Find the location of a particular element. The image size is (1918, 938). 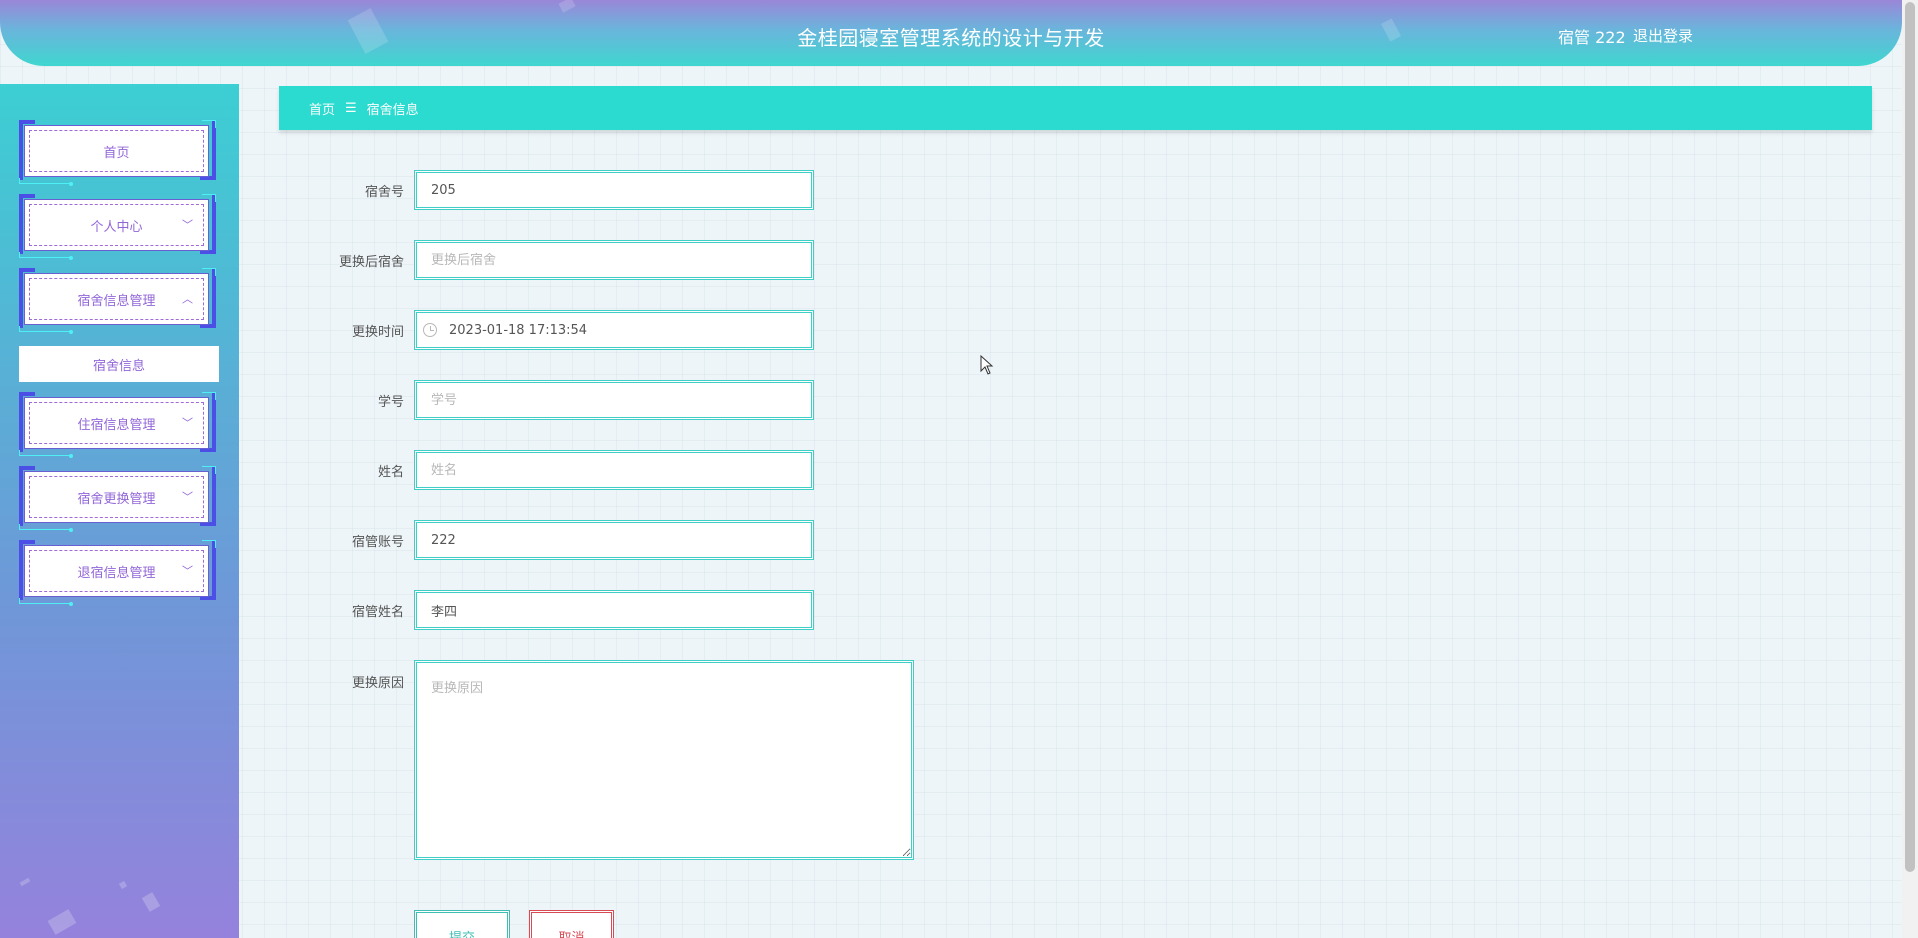

sidebar-item-dorm-info-management: 宿舍信息管理 ︿ is located at coordinates (117, 301).